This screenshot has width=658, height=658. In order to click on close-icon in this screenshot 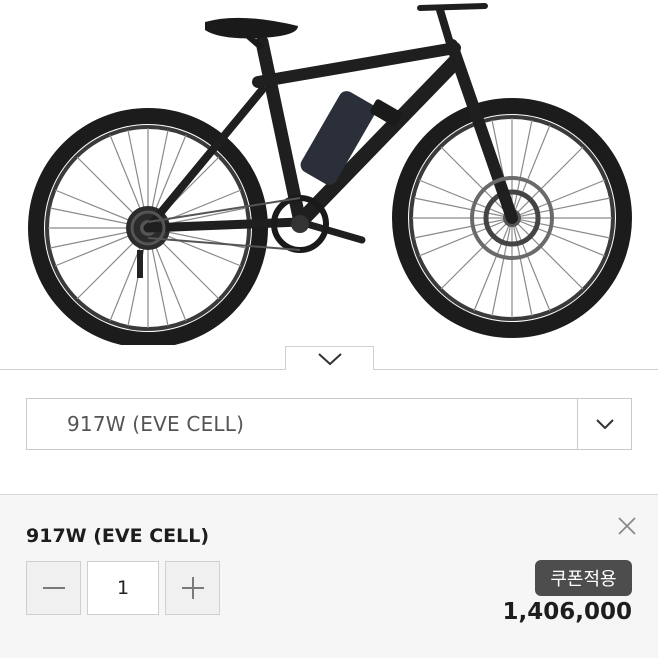, I will do `click(627, 526)`.